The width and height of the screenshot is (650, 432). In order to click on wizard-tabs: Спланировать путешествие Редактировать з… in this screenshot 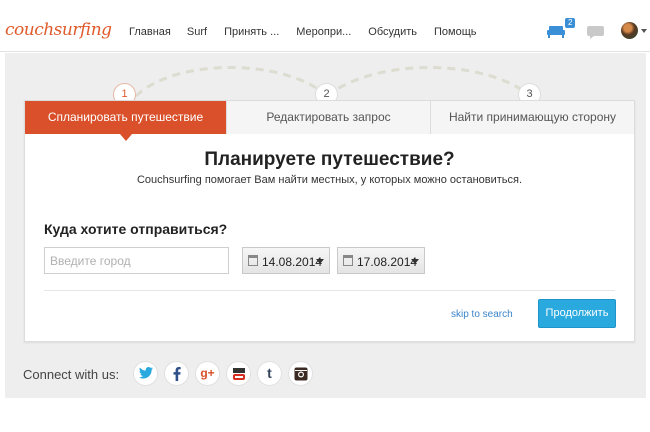, I will do `click(329, 121)`.